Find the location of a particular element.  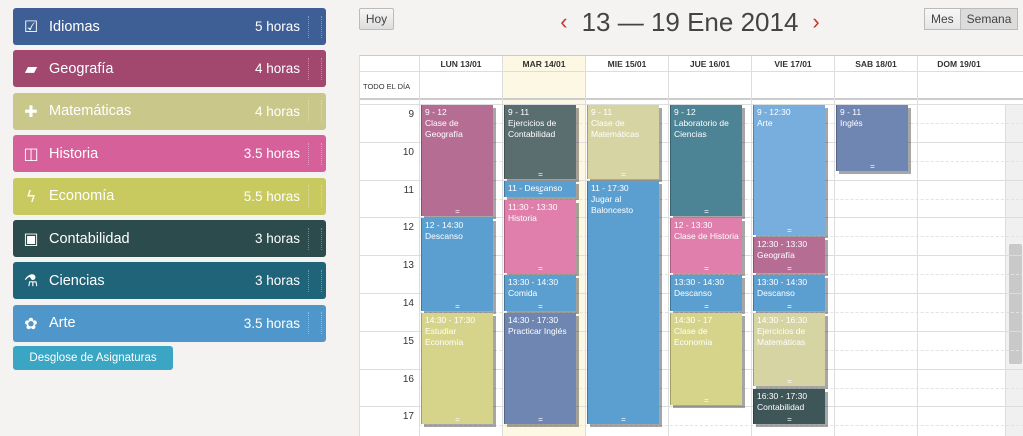

all-day-row: TODO EL DÍA is located at coordinates (691, 85).